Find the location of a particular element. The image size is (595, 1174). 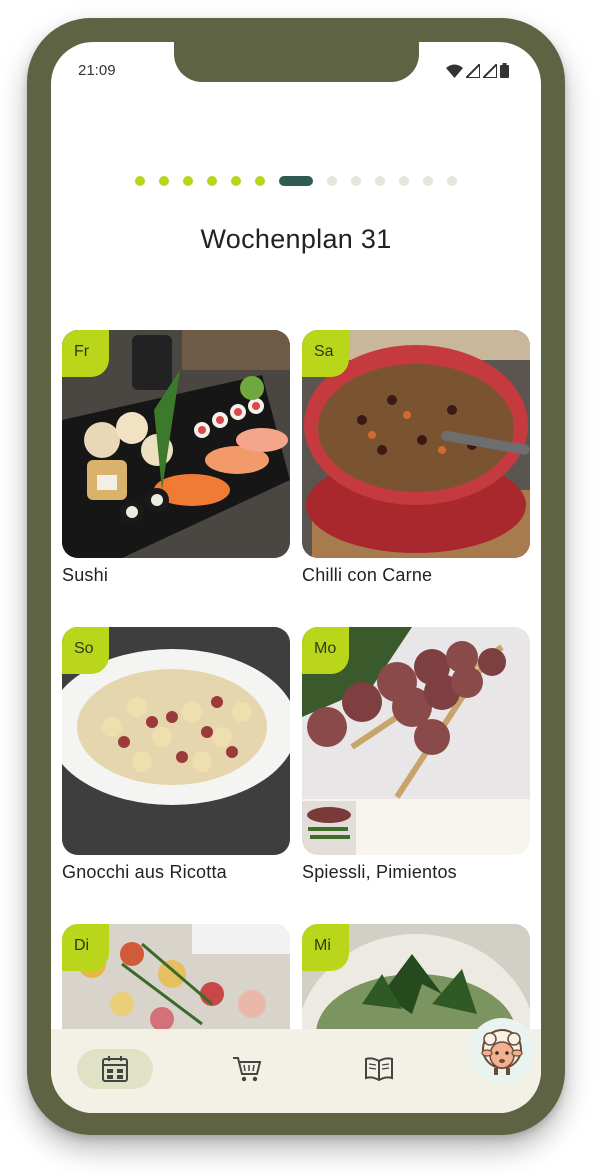

meal-card: Sa Chilli con Carne is located at coordinates (416, 458).